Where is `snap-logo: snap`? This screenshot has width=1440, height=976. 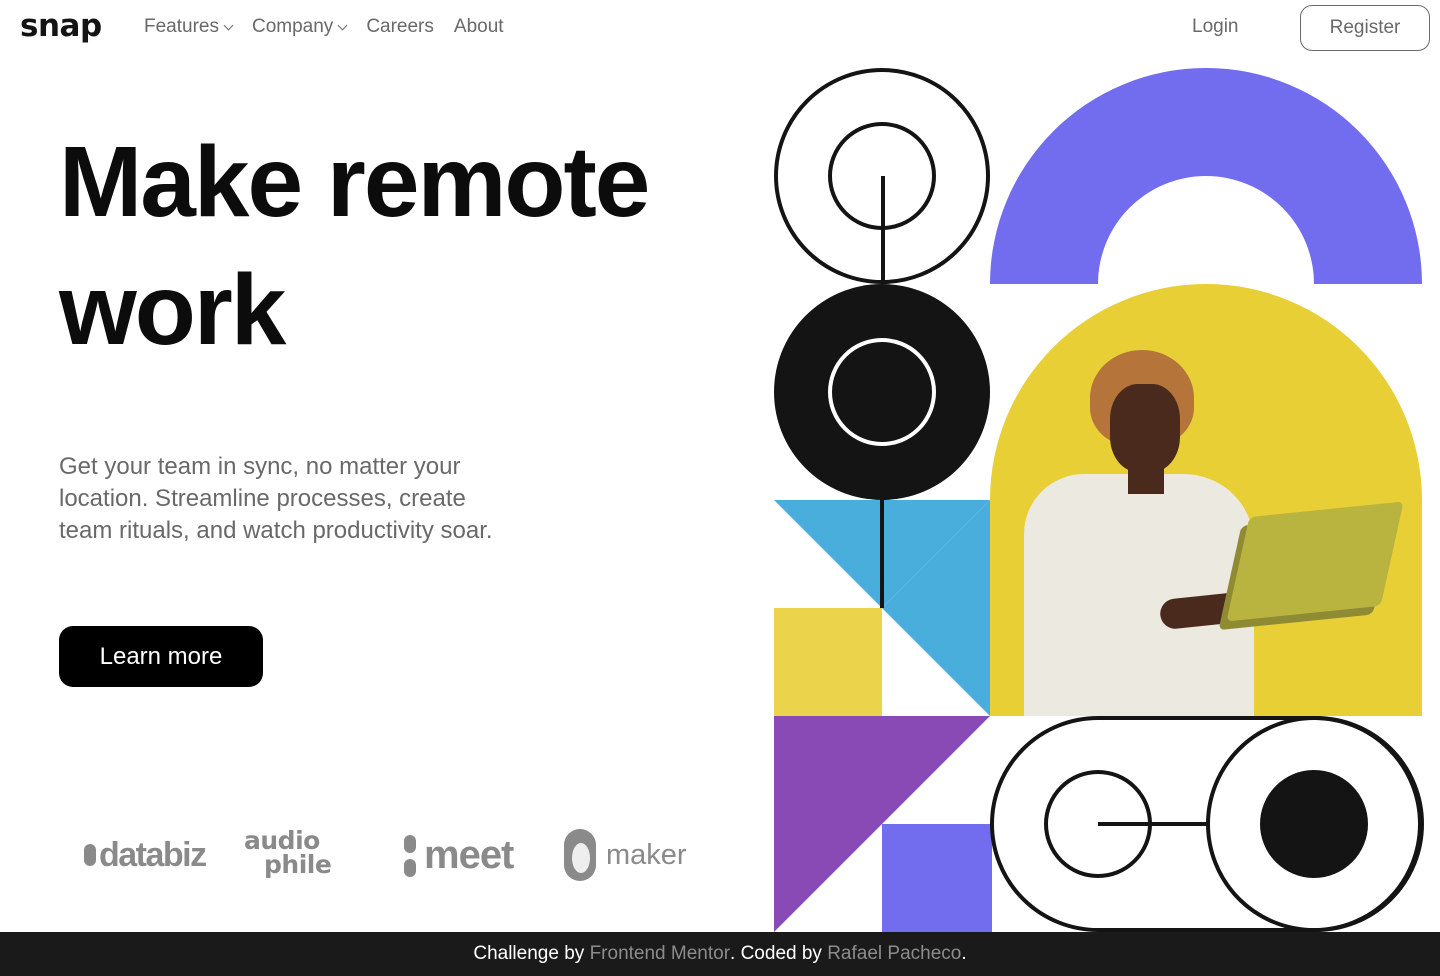
snap-logo: snap is located at coordinates (61, 26).